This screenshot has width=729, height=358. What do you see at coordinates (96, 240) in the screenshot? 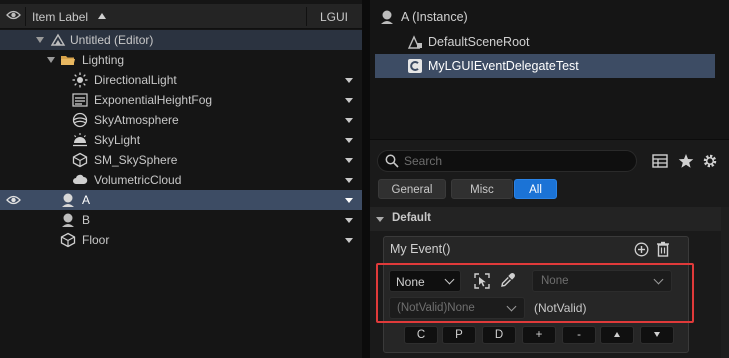
I see `outliner-row-label: Floor` at bounding box center [96, 240].